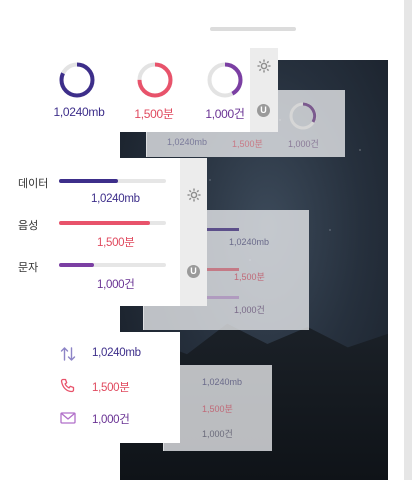 This screenshot has height=480, width=412. Describe the element at coordinates (187, 142) in the screenshot. I see `ghost-top-data: 1,0240mb` at that location.